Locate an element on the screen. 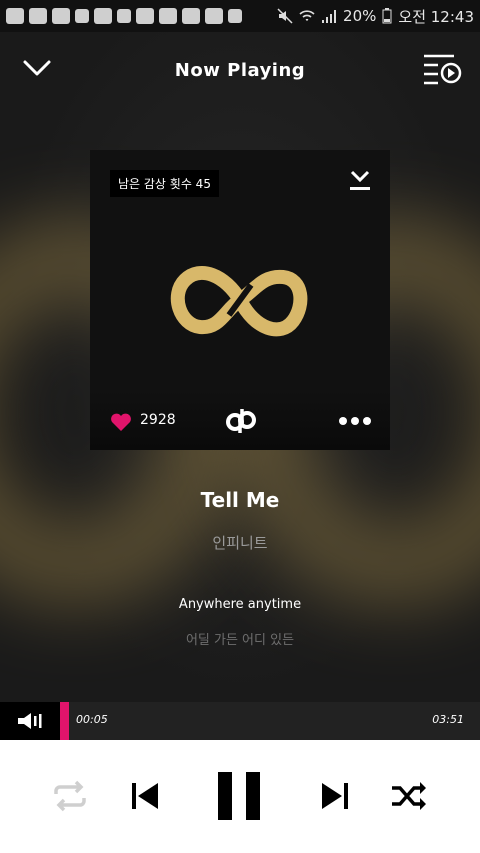  total-time: 03:51 is located at coordinates (448, 719).